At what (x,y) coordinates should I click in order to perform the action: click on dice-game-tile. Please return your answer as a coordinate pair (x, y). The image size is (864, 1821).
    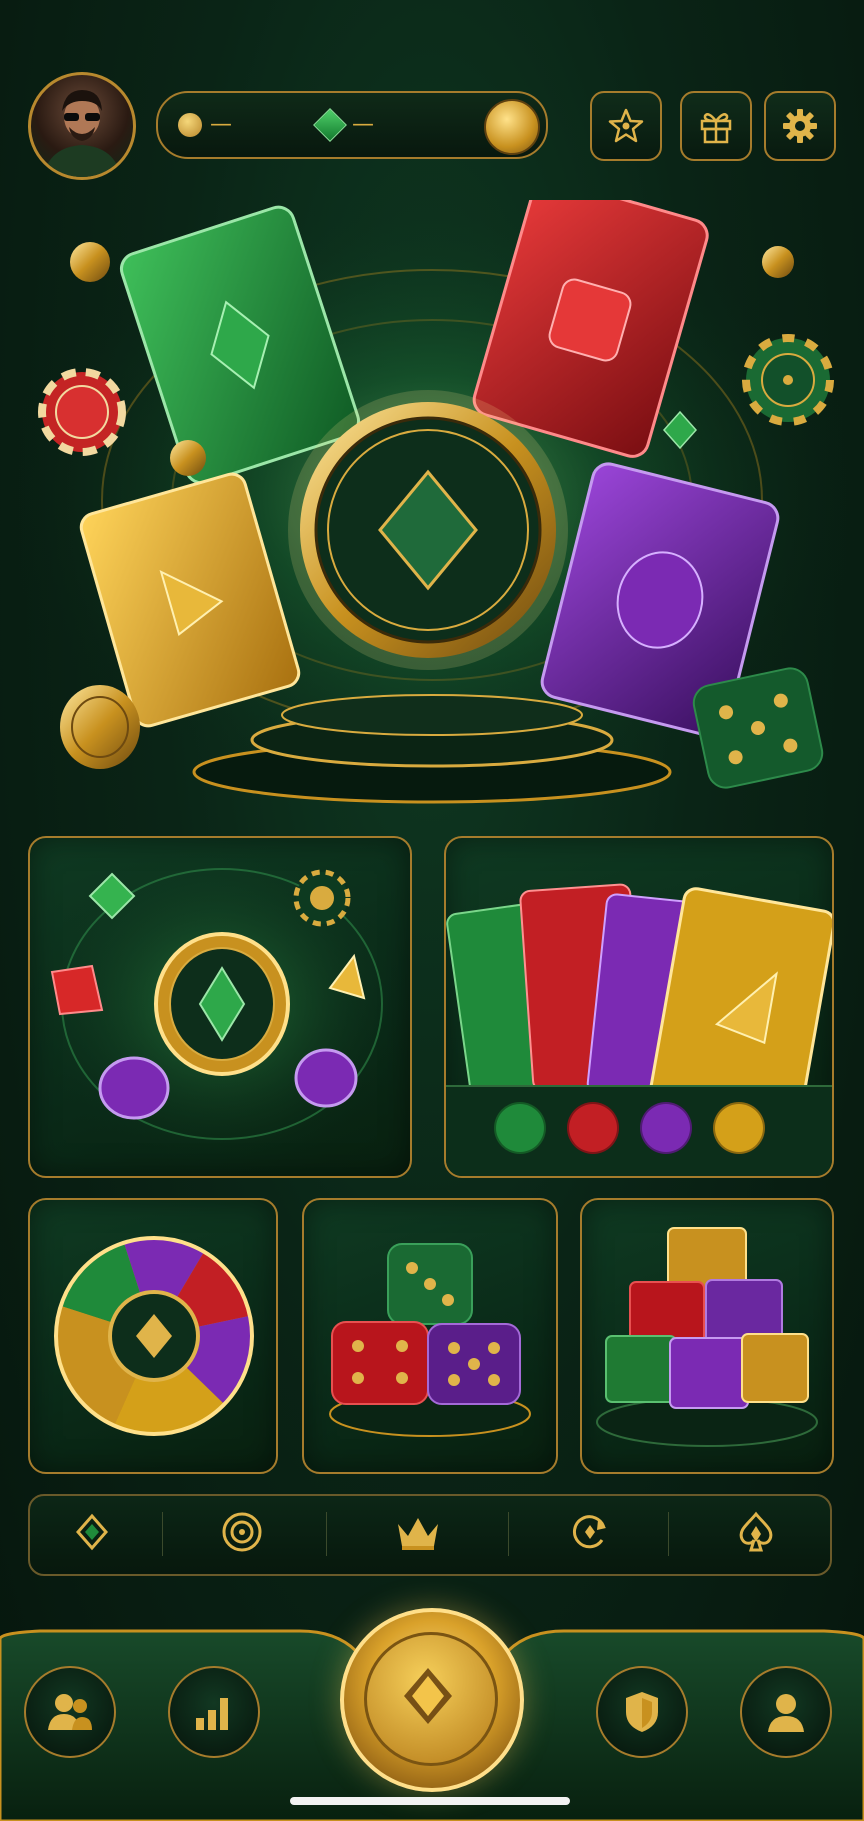
    Looking at the image, I should click on (430, 1336).